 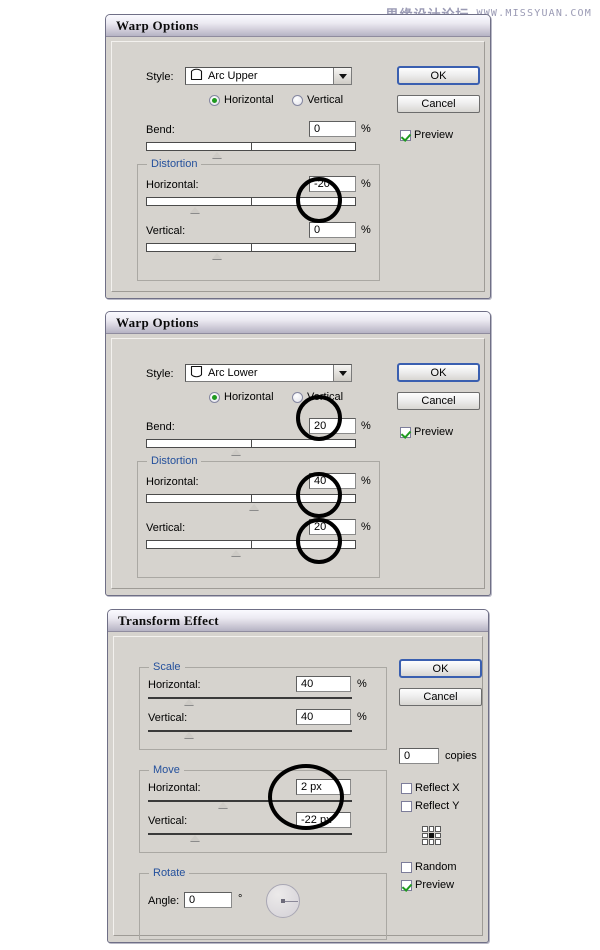 I want to click on refpoint-middle-left, so click(x=425, y=835).